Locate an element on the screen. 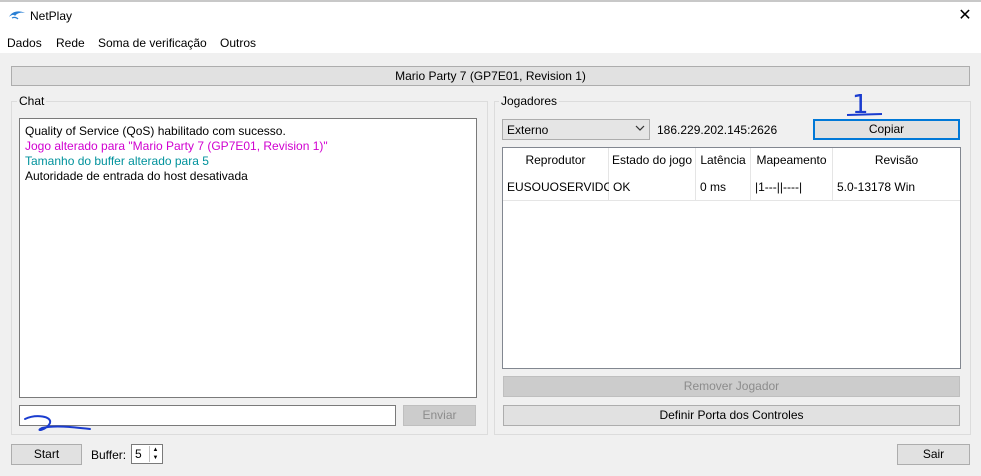 This screenshot has width=981, height=476. spin-buttons: ▲ ▼ is located at coordinates (155, 454).